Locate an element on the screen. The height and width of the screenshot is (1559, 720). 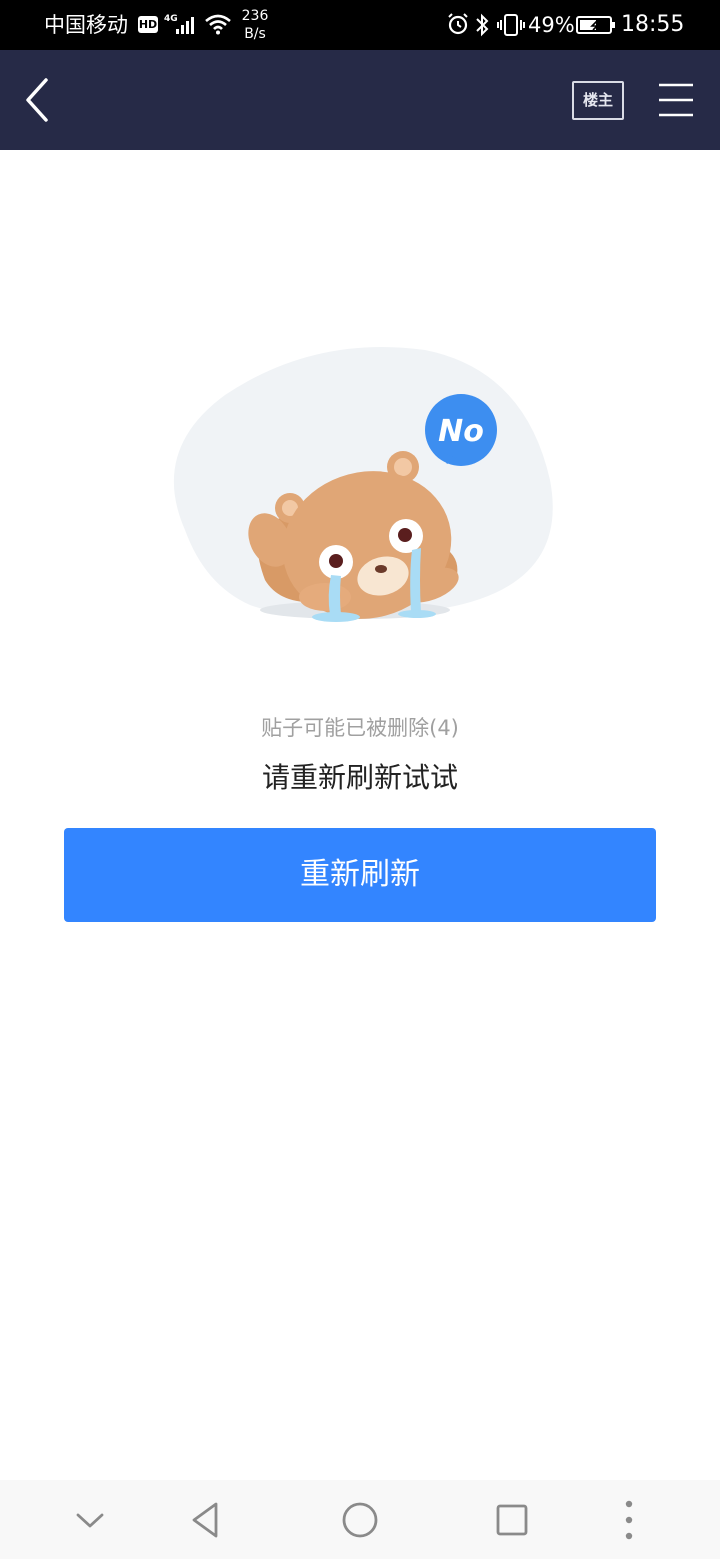
recents-square-icon is located at coordinates (512, 1520).